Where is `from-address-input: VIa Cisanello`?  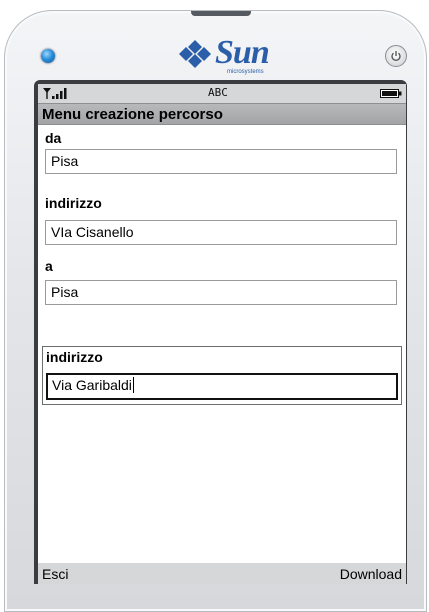 from-address-input: VIa Cisanello is located at coordinates (221, 232).